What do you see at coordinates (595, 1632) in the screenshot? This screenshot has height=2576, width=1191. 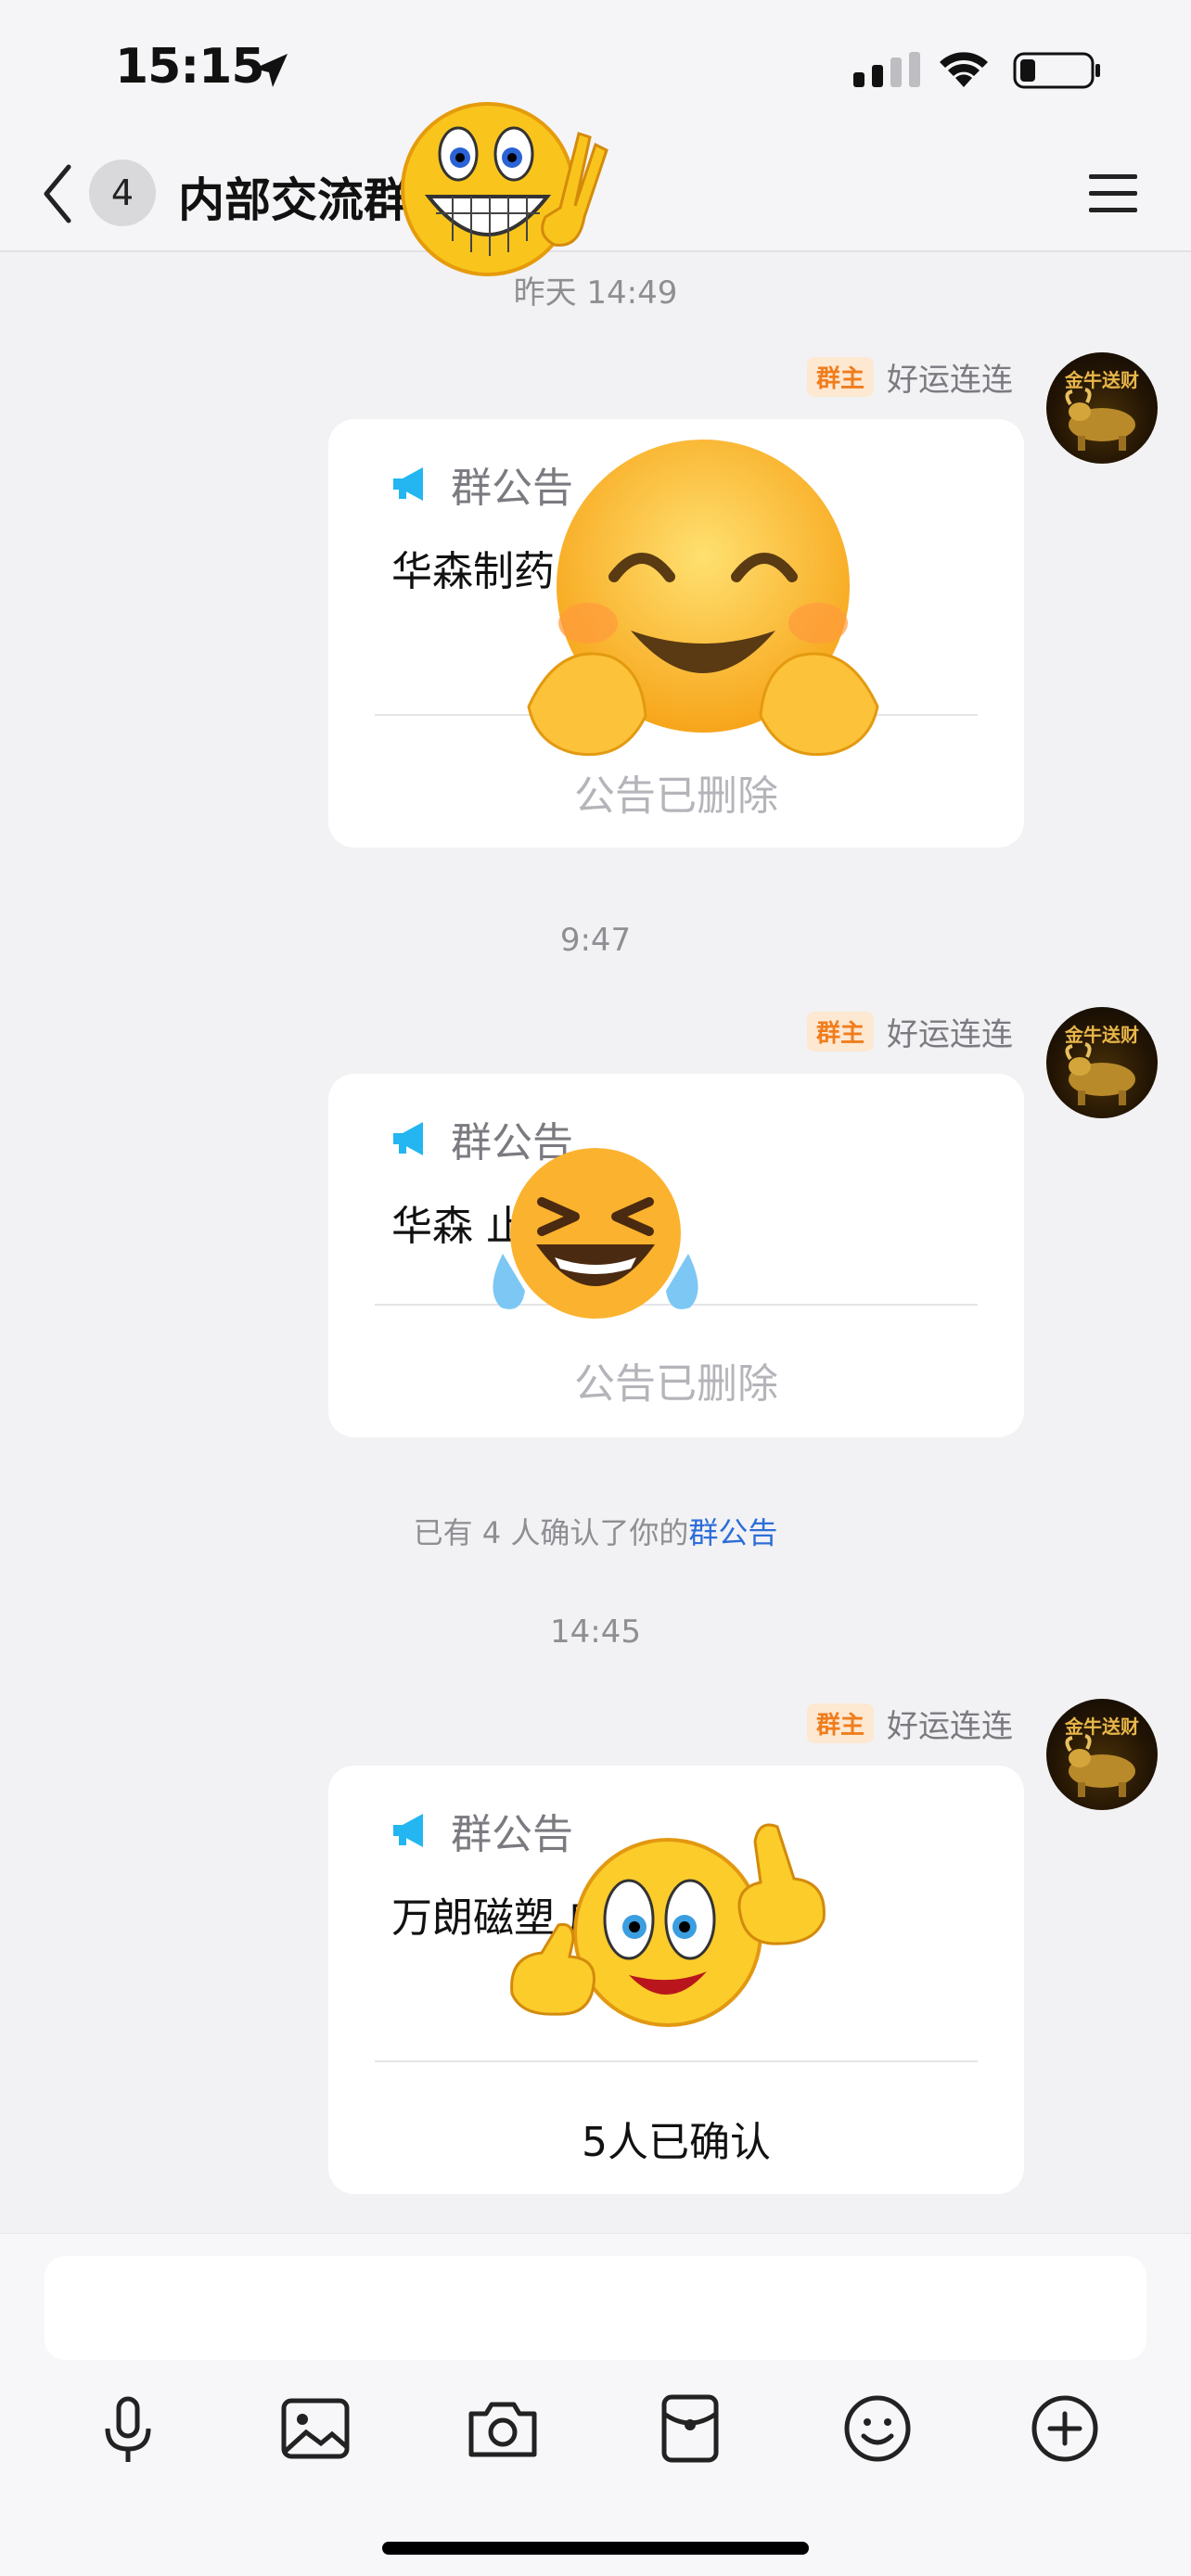 I see `message-timestamp: 14:45` at bounding box center [595, 1632].